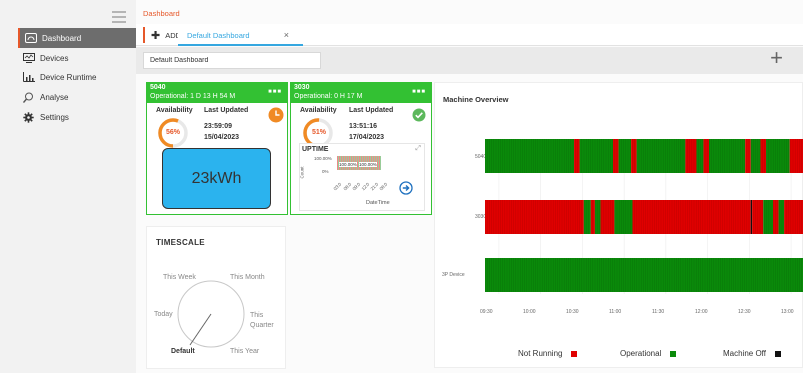  Describe the element at coordinates (28, 97) in the screenshot. I see `analyse-icon` at that location.